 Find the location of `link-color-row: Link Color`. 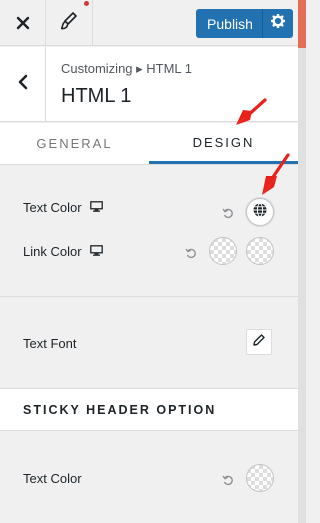

link-color-row: Link Color is located at coordinates (63, 251).